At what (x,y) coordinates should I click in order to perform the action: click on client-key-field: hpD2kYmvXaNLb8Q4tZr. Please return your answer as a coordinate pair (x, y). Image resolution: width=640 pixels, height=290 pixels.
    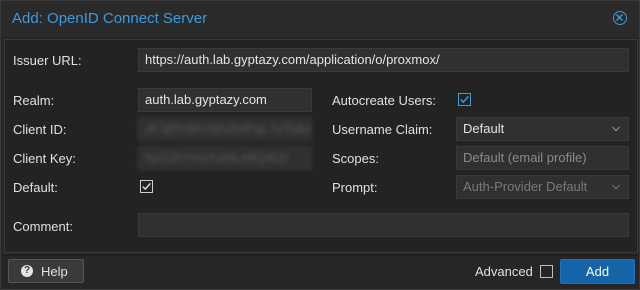
    Looking at the image, I should click on (225, 158).